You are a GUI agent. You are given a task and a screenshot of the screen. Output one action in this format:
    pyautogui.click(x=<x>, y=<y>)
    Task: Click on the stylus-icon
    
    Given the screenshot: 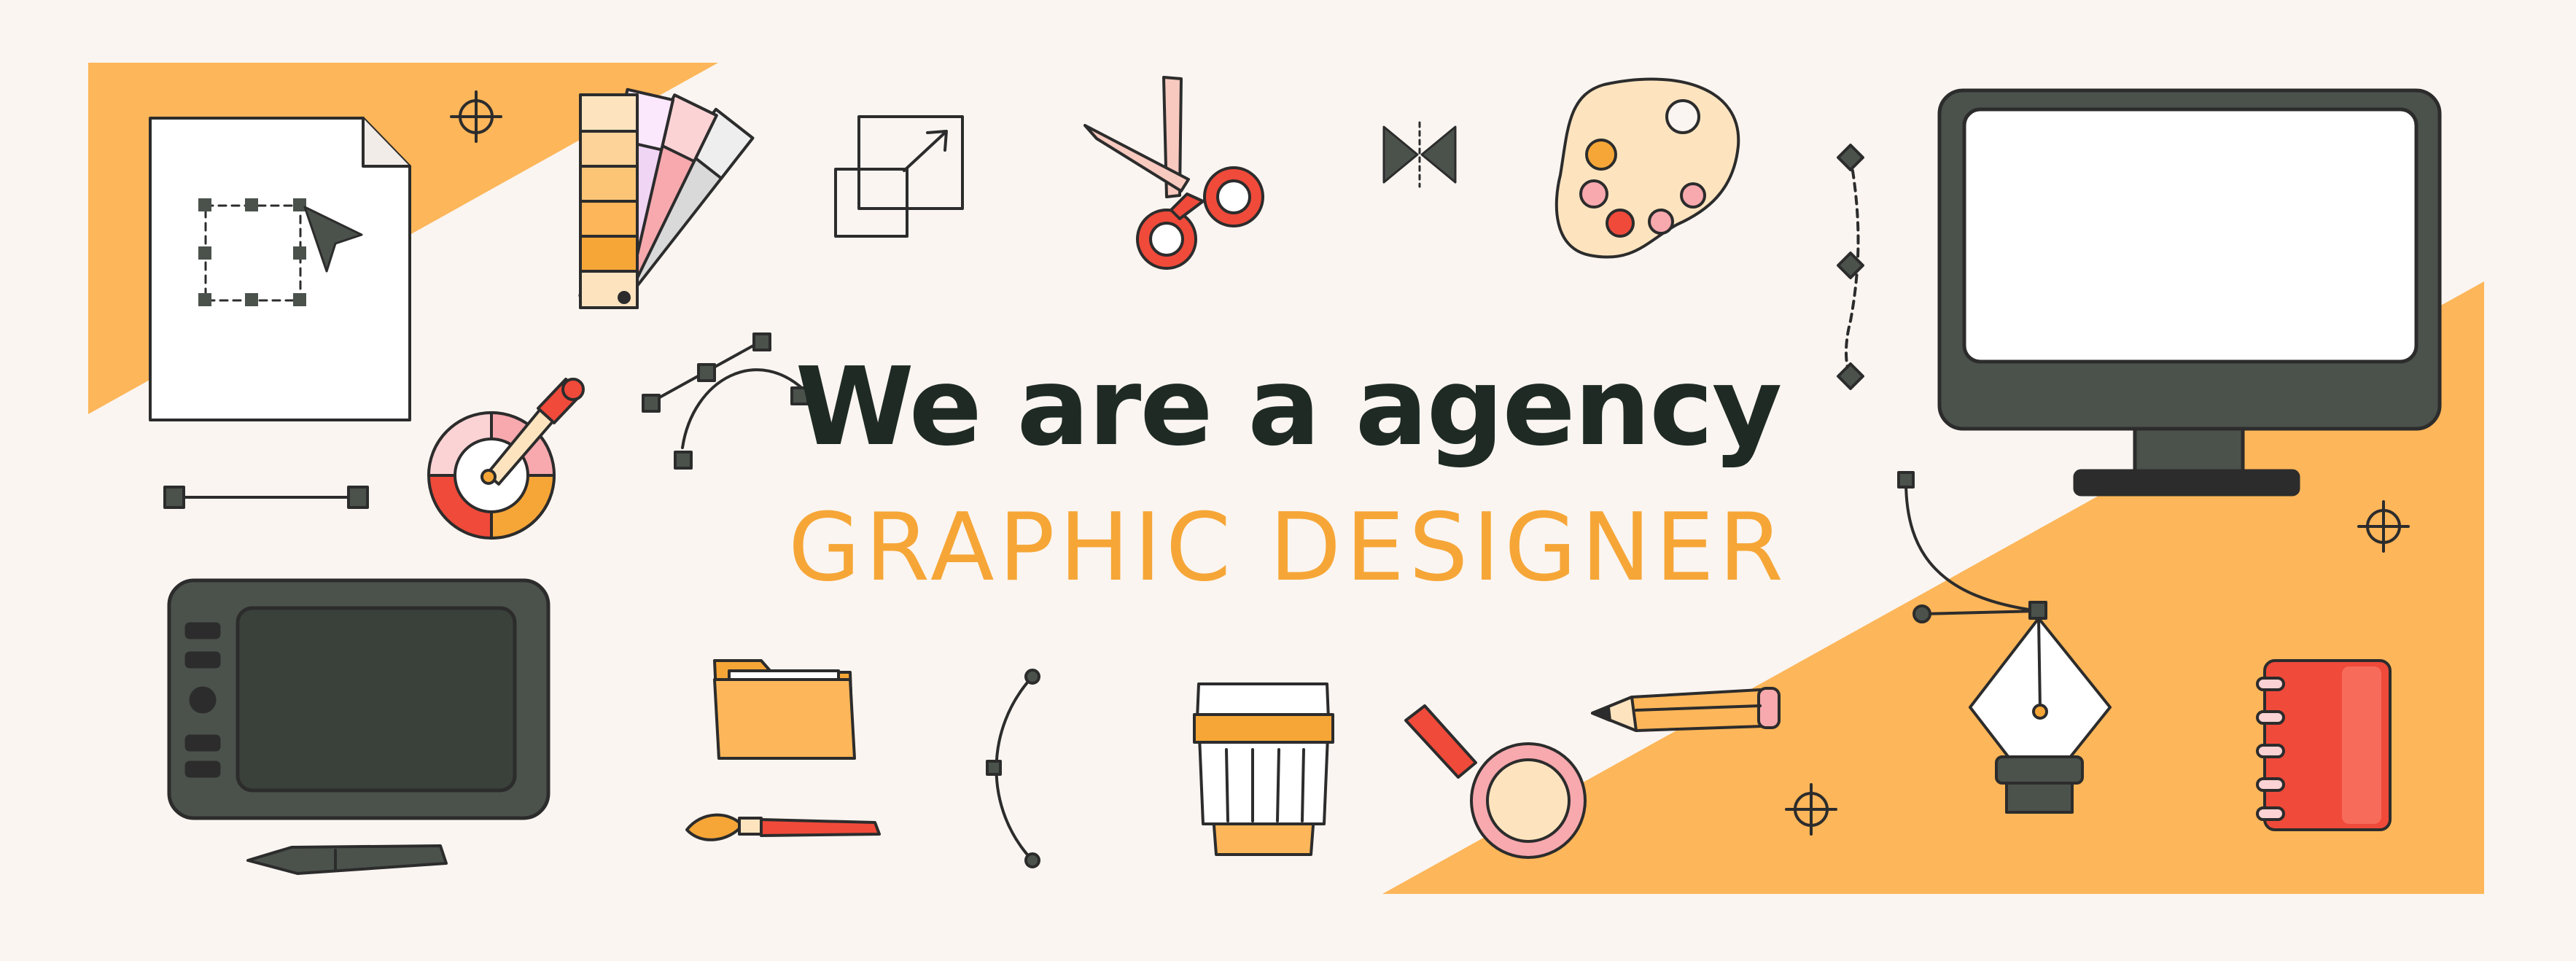 What is the action you would take?
    pyautogui.click(x=347, y=859)
    